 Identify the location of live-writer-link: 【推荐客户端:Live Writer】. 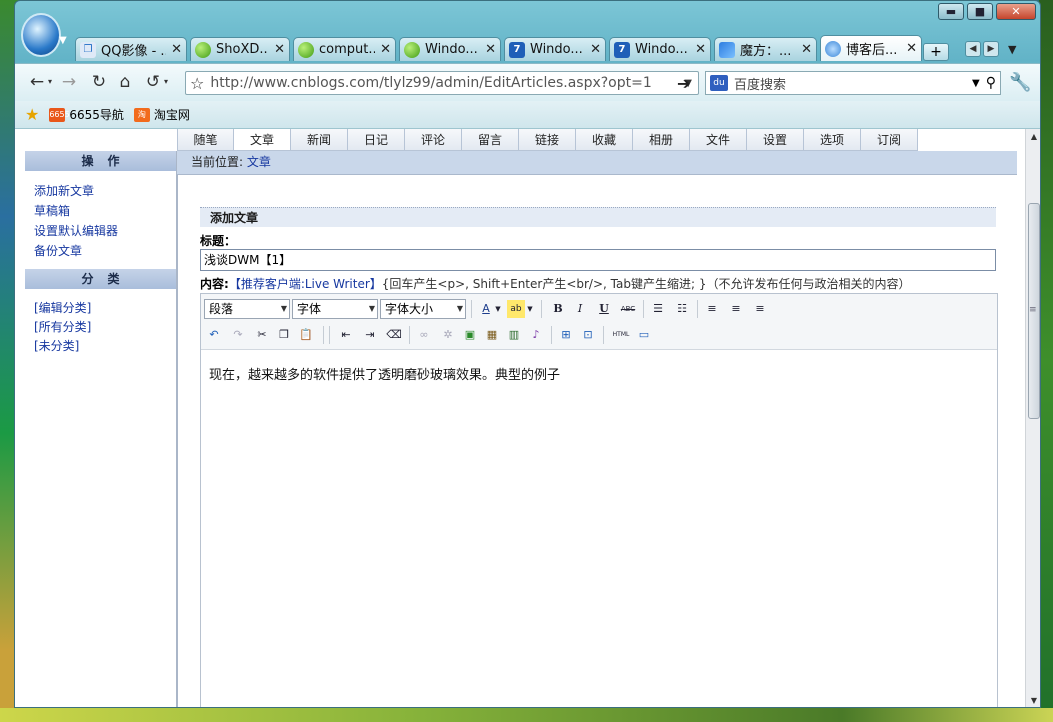
(305, 284).